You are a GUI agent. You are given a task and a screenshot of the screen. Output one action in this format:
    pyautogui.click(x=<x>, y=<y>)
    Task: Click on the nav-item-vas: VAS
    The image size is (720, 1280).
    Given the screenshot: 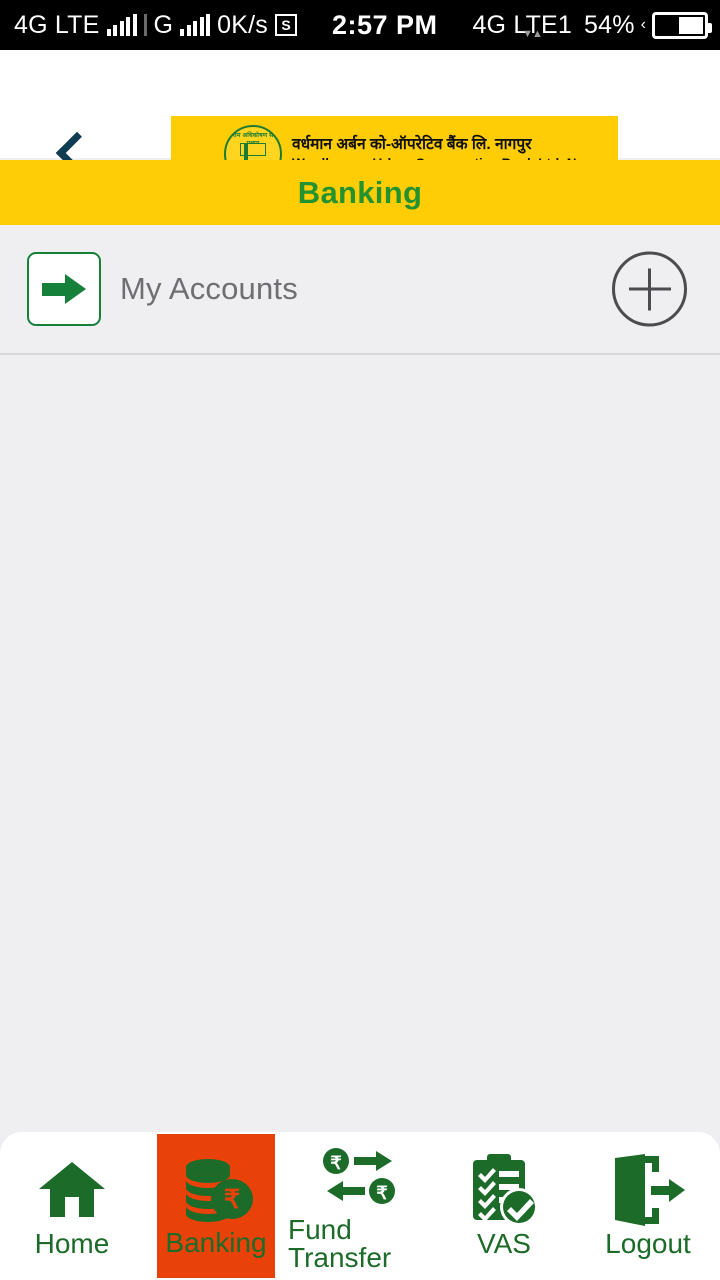 What is the action you would take?
    pyautogui.click(x=504, y=1206)
    